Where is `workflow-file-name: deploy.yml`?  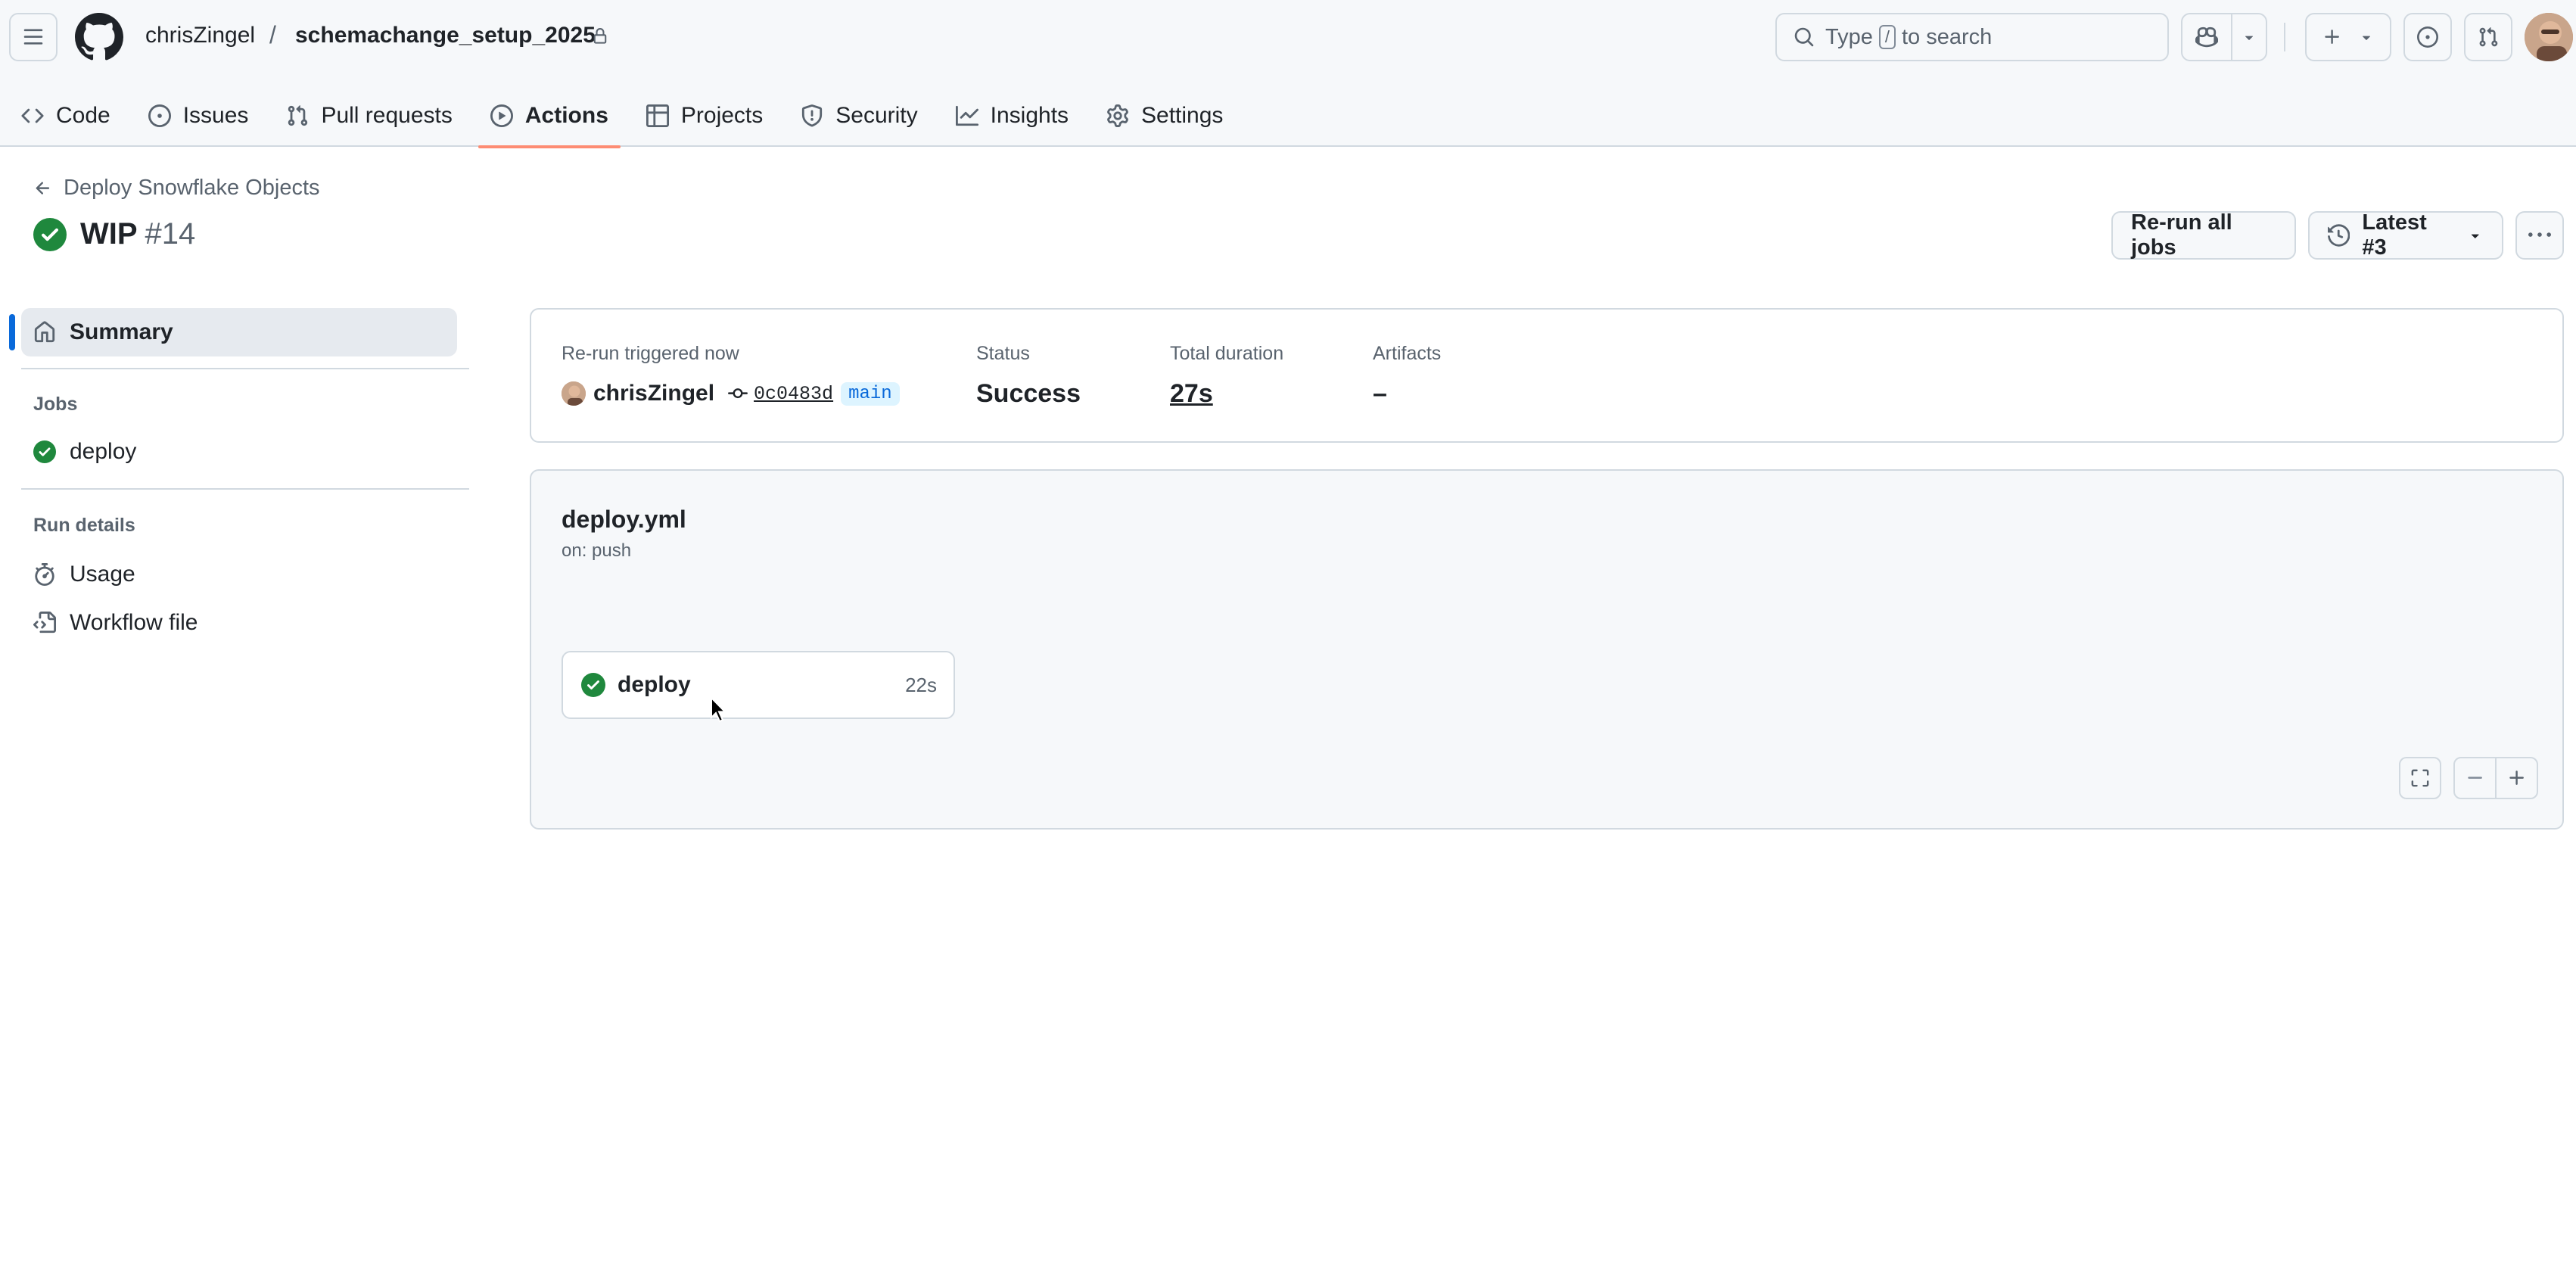 workflow-file-name: deploy.yml is located at coordinates (624, 519).